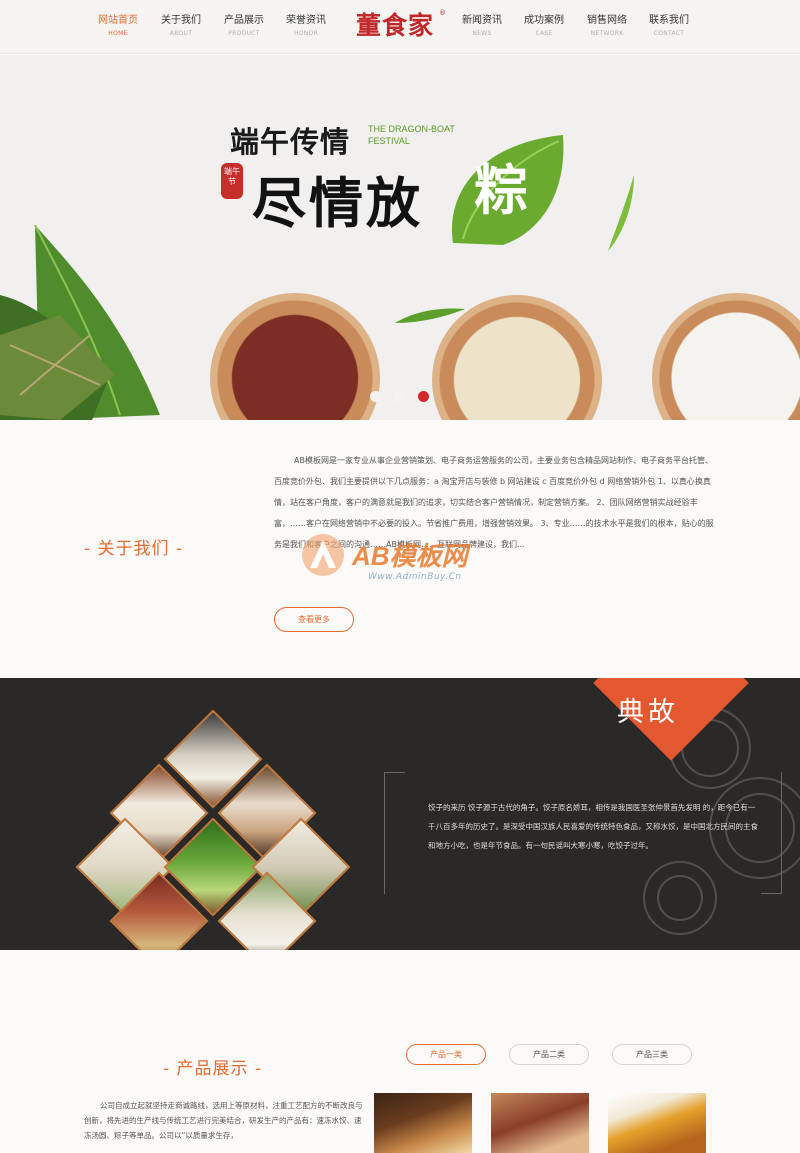  What do you see at coordinates (446, 1054) in the screenshot?
I see `tab-category-1: 产品一类` at bounding box center [446, 1054].